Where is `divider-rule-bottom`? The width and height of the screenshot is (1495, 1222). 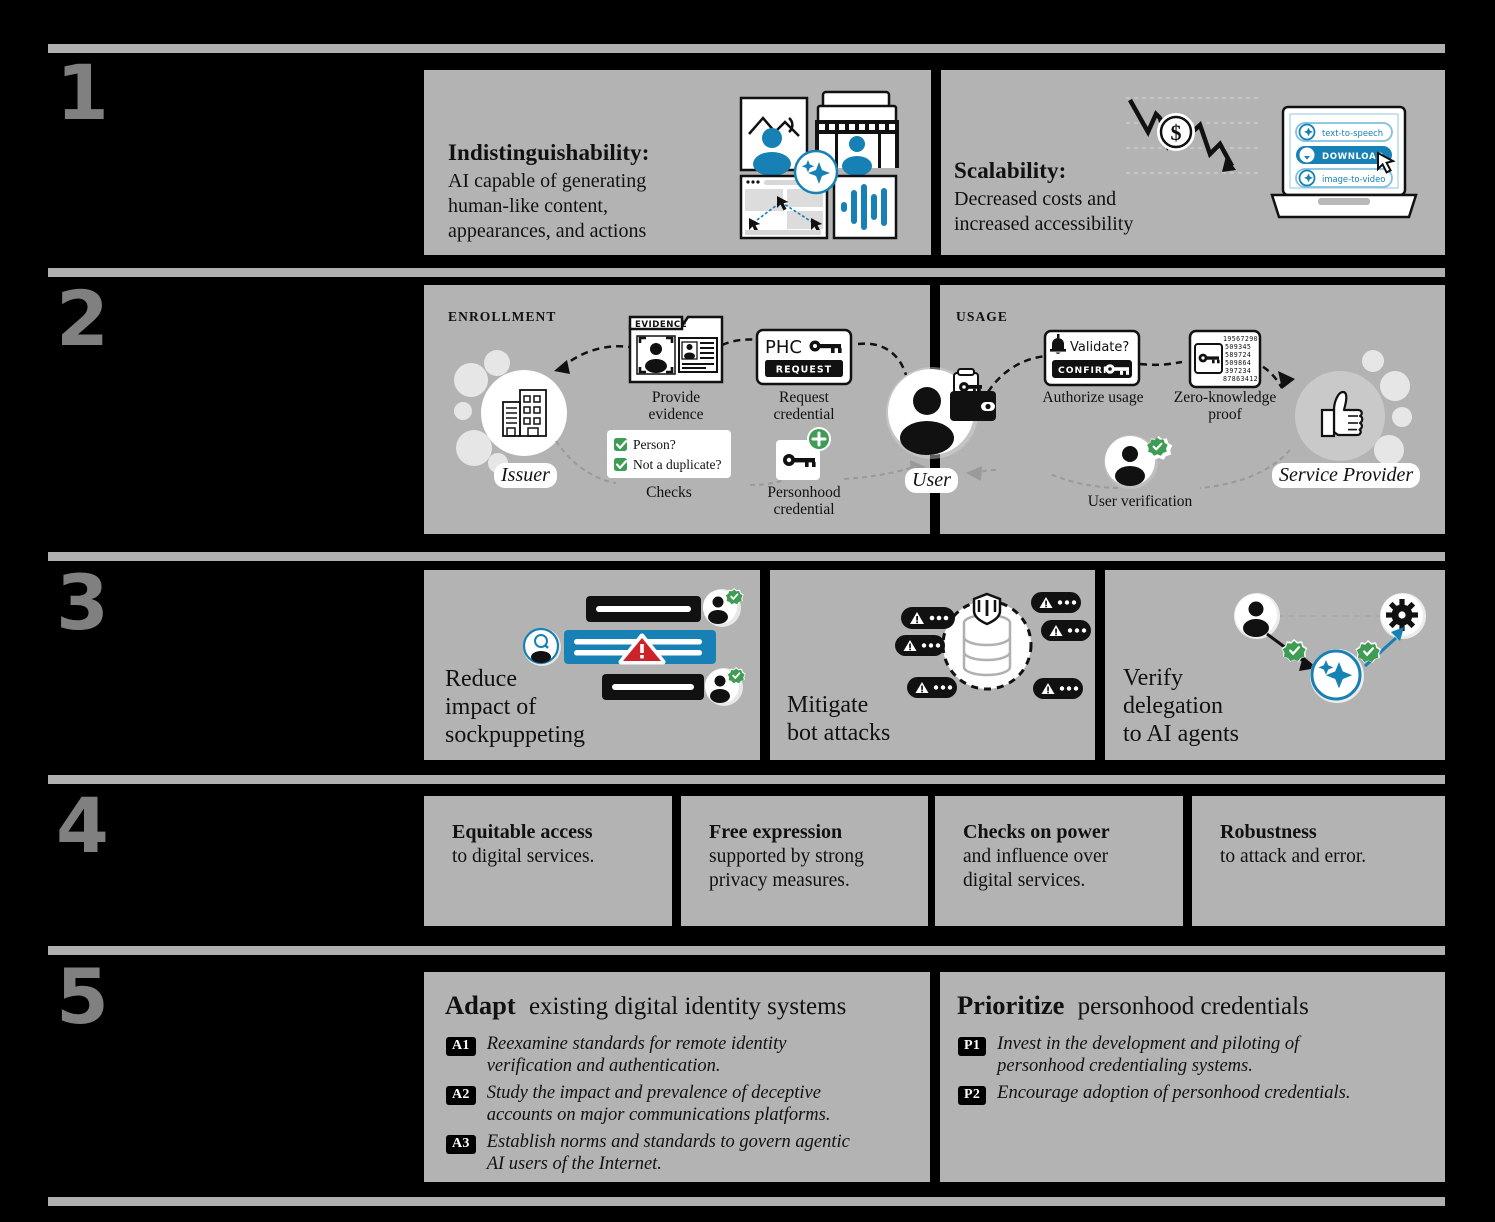 divider-rule-bottom is located at coordinates (746, 1201).